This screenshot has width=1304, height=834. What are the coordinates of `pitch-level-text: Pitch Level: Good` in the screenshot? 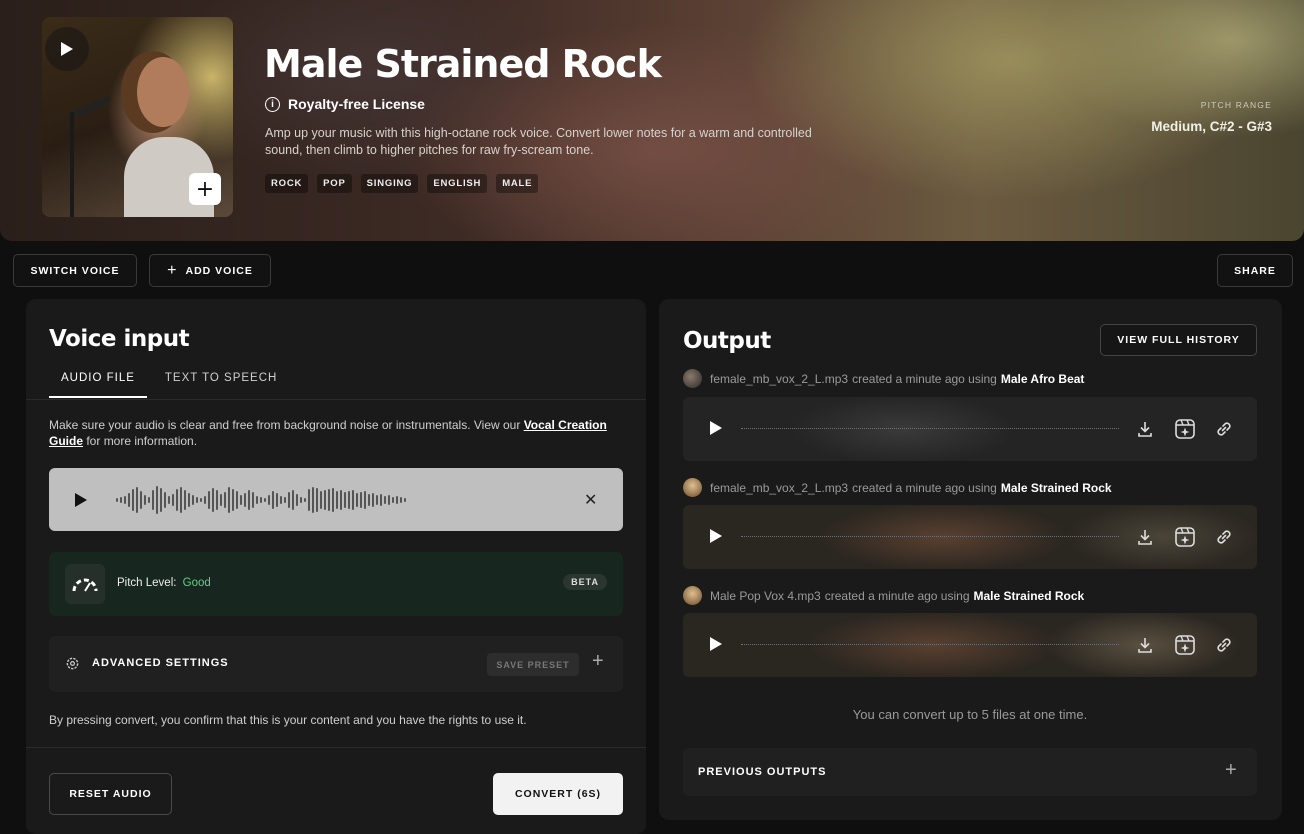 It's located at (164, 583).